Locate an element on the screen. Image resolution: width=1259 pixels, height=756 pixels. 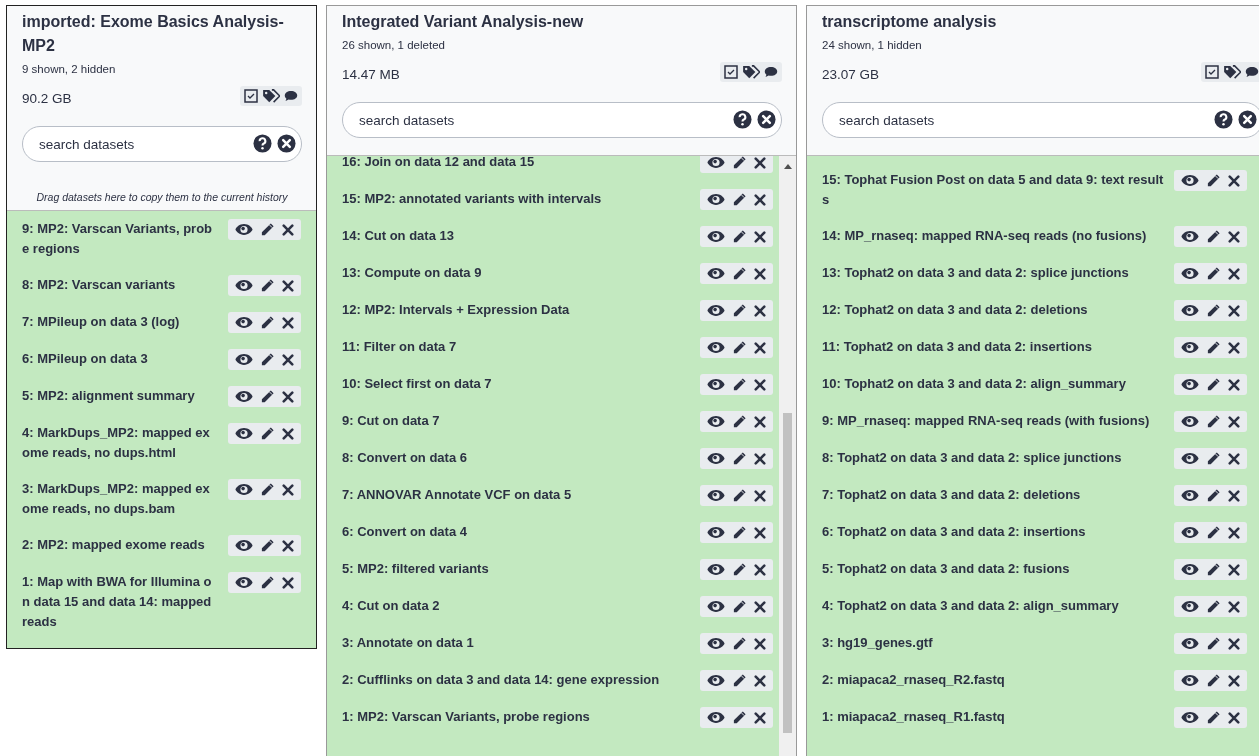
dataset-name: 10: Select first on data 7 is located at coordinates (518, 384).